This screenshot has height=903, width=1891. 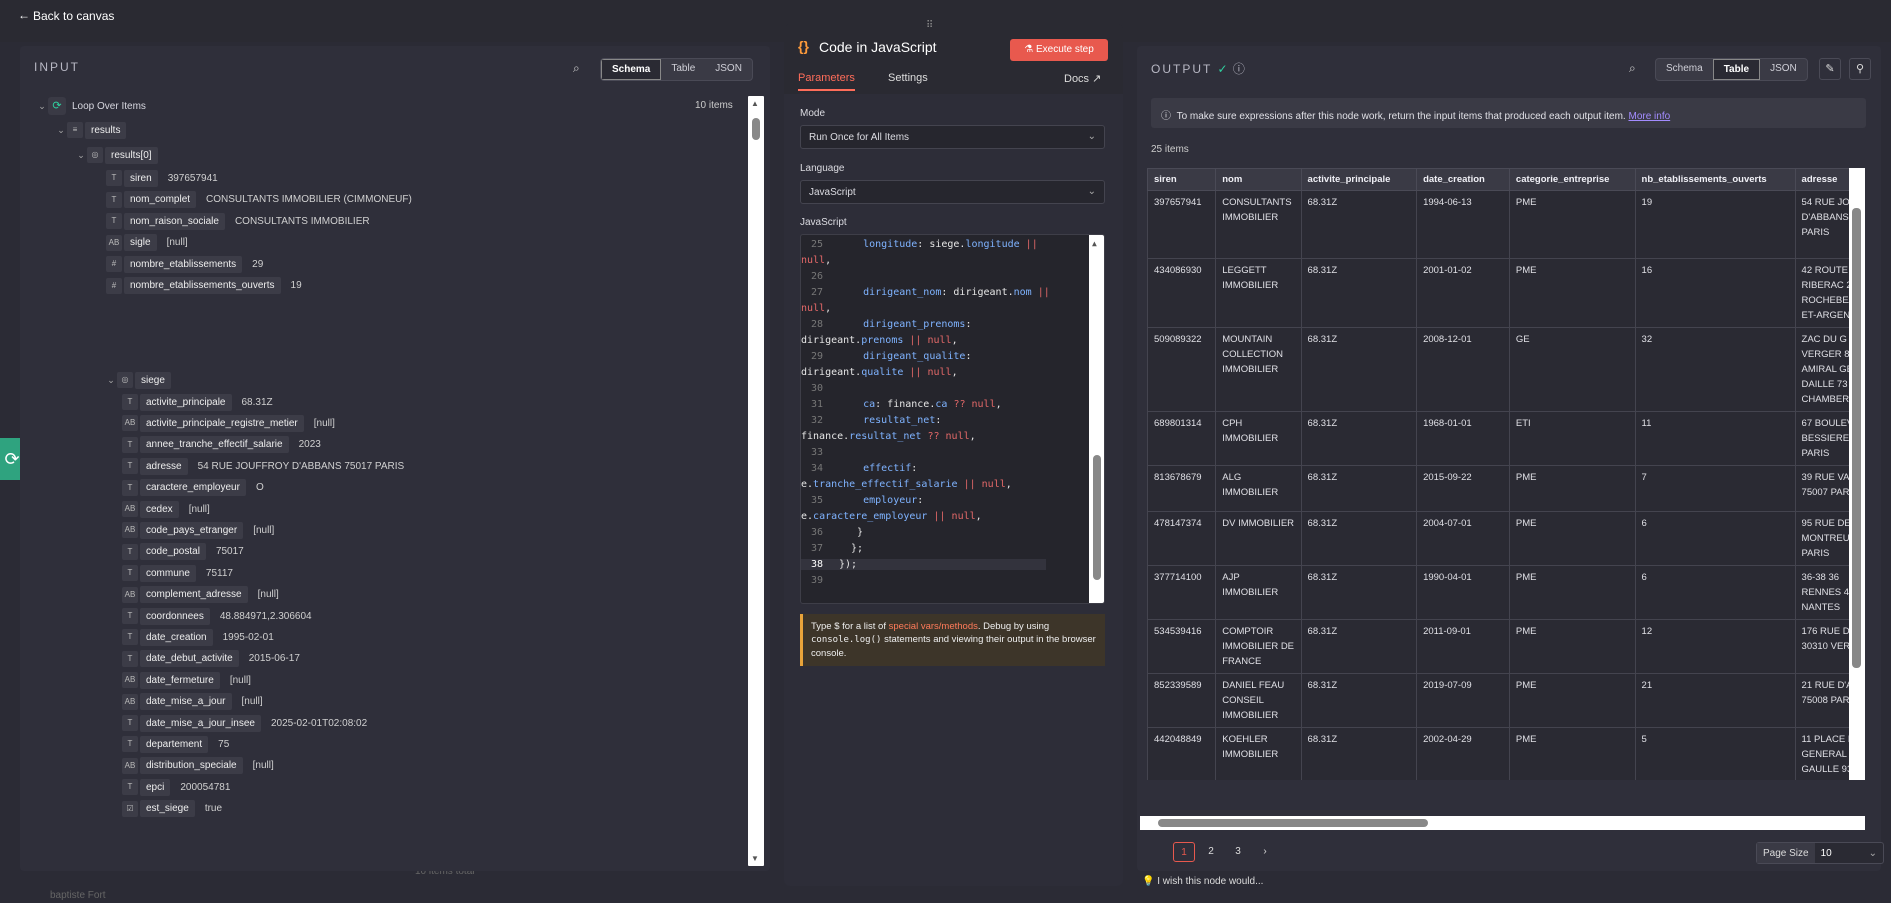 What do you see at coordinates (756, 481) in the screenshot?
I see `input-scrollbar: ▲ ▼` at bounding box center [756, 481].